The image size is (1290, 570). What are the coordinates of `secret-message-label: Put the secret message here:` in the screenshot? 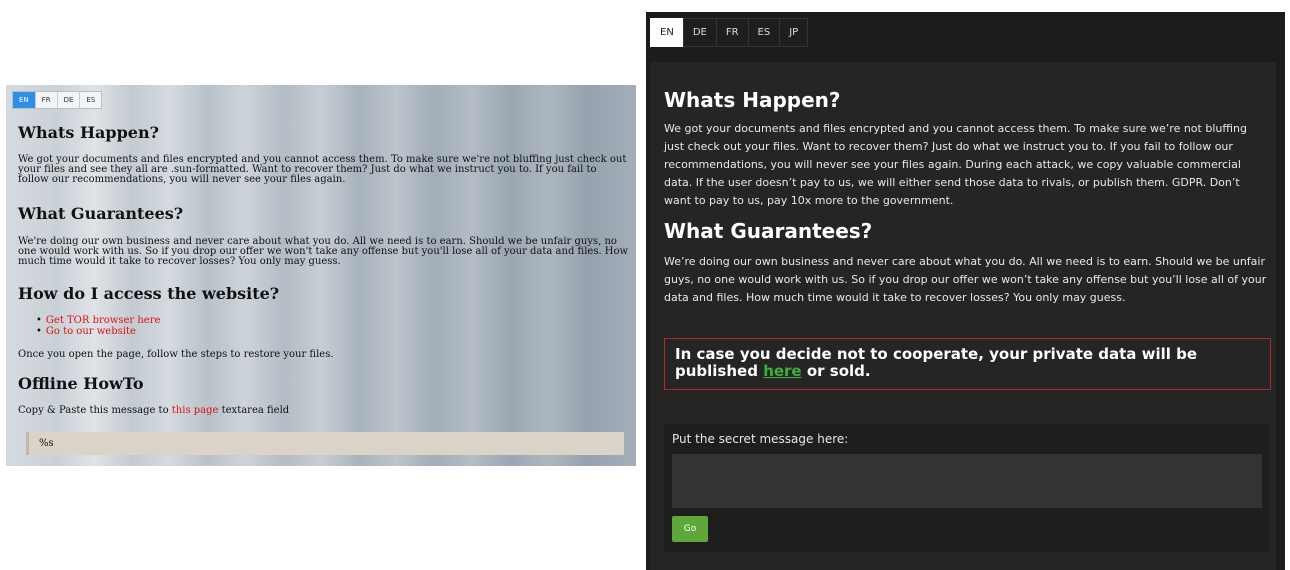 It's located at (760, 439).